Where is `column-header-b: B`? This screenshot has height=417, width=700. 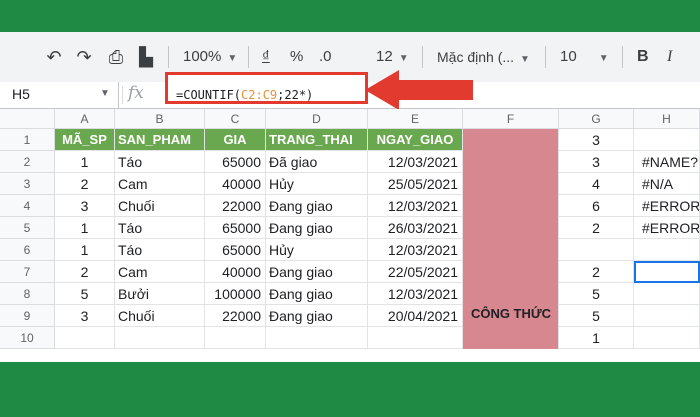
column-header-b: B is located at coordinates (160, 119).